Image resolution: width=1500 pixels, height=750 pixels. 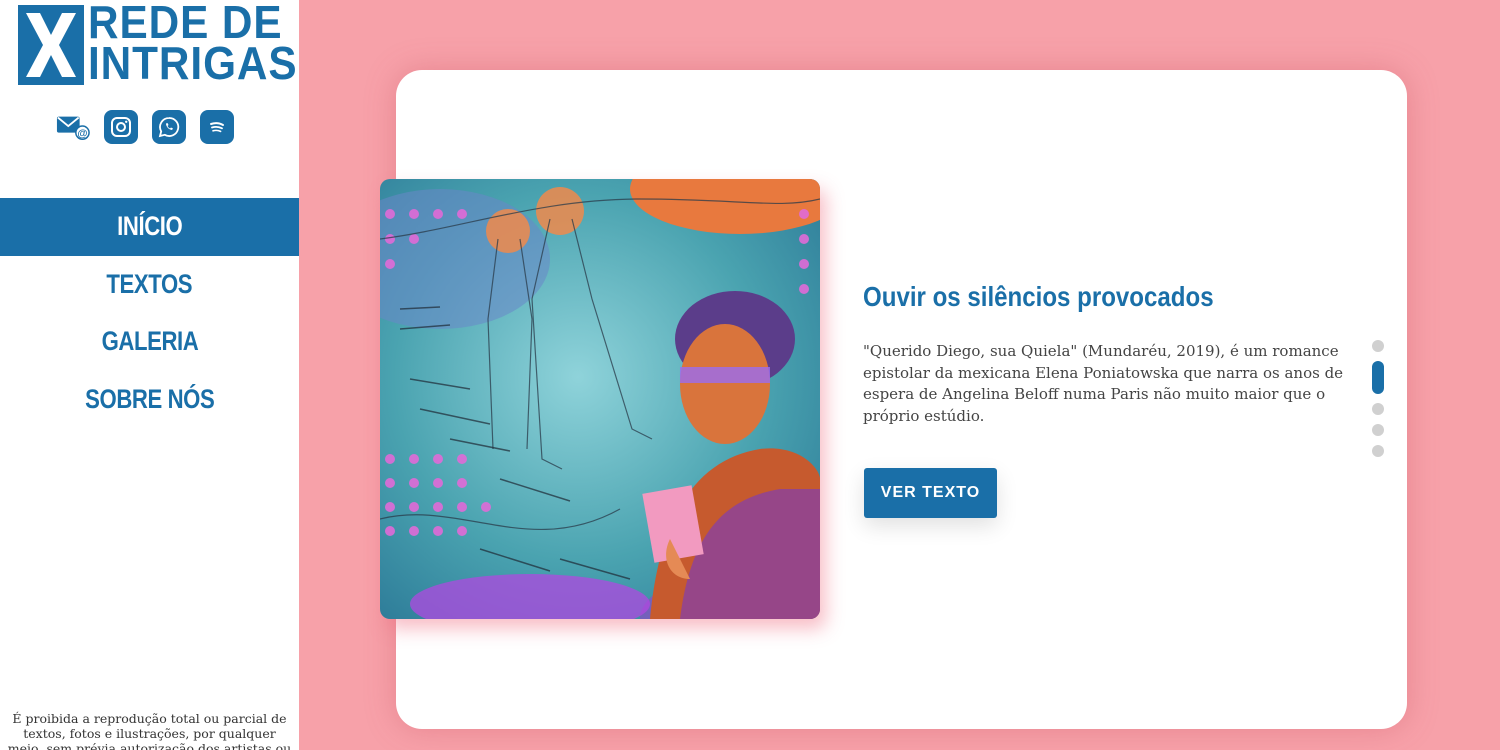 What do you see at coordinates (217, 127) in the screenshot?
I see `spotify-icon` at bounding box center [217, 127].